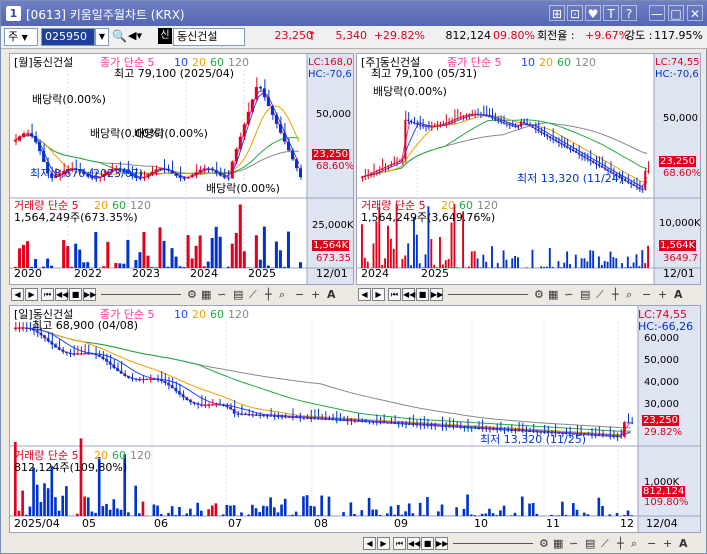 This screenshot has width=707, height=554. Describe the element at coordinates (629, 13) in the screenshot. I see `help-icon: ?` at that location.